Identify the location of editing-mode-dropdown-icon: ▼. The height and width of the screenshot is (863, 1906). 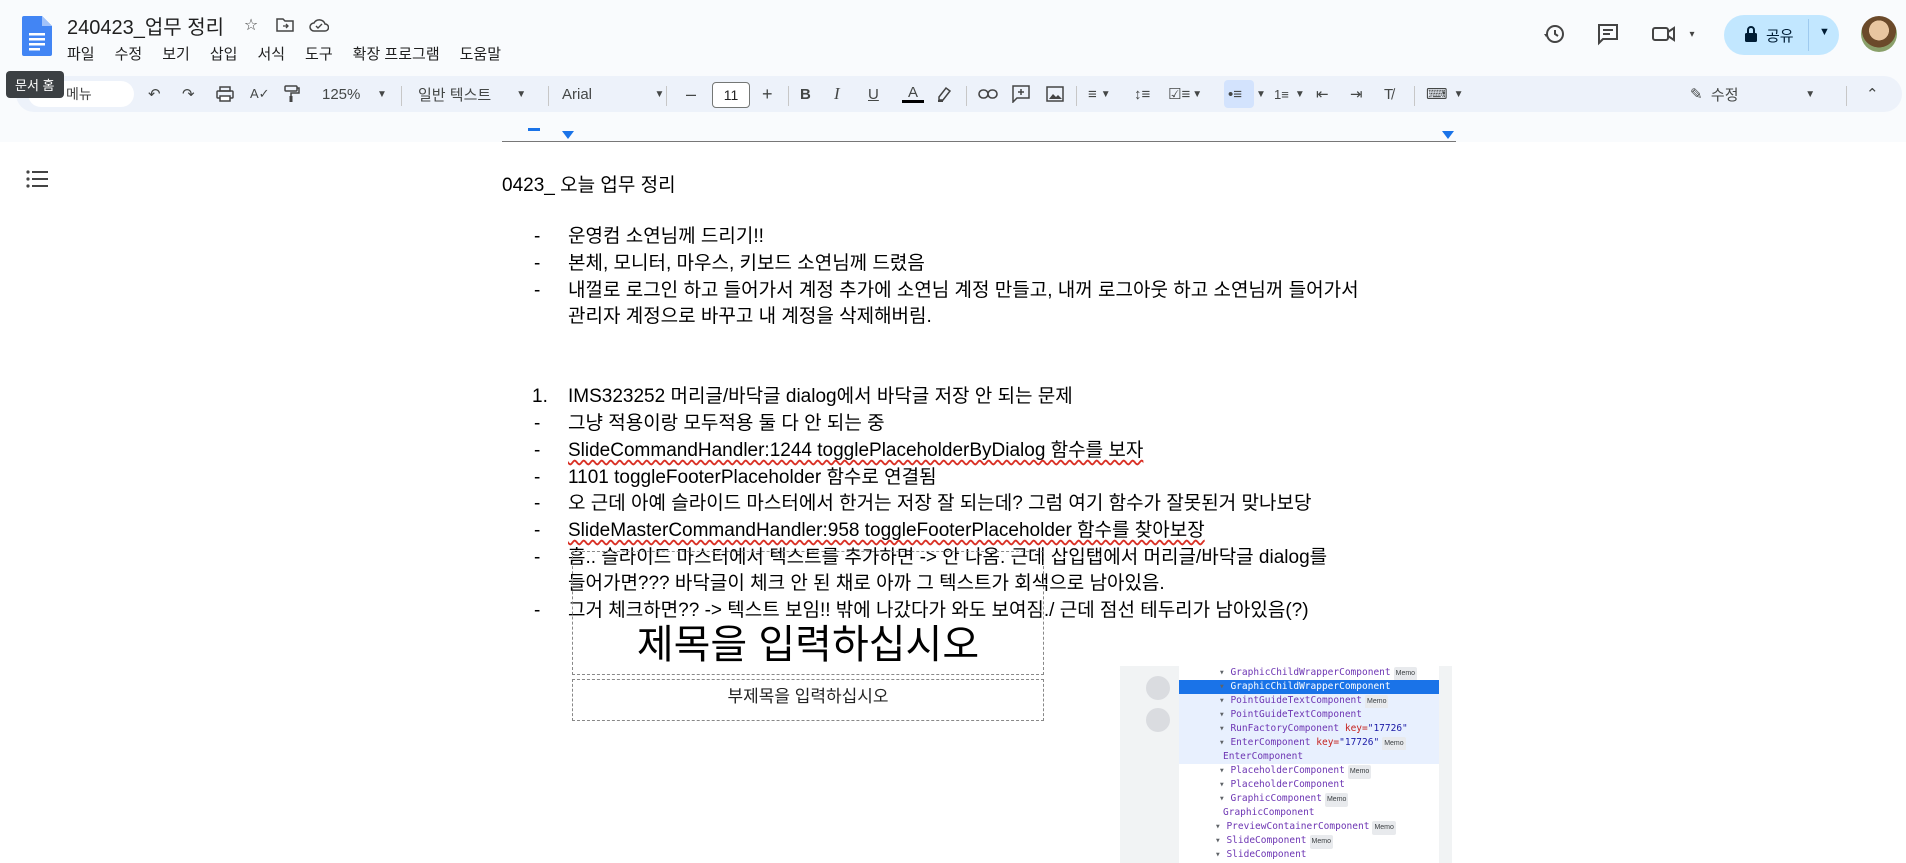
(1810, 94).